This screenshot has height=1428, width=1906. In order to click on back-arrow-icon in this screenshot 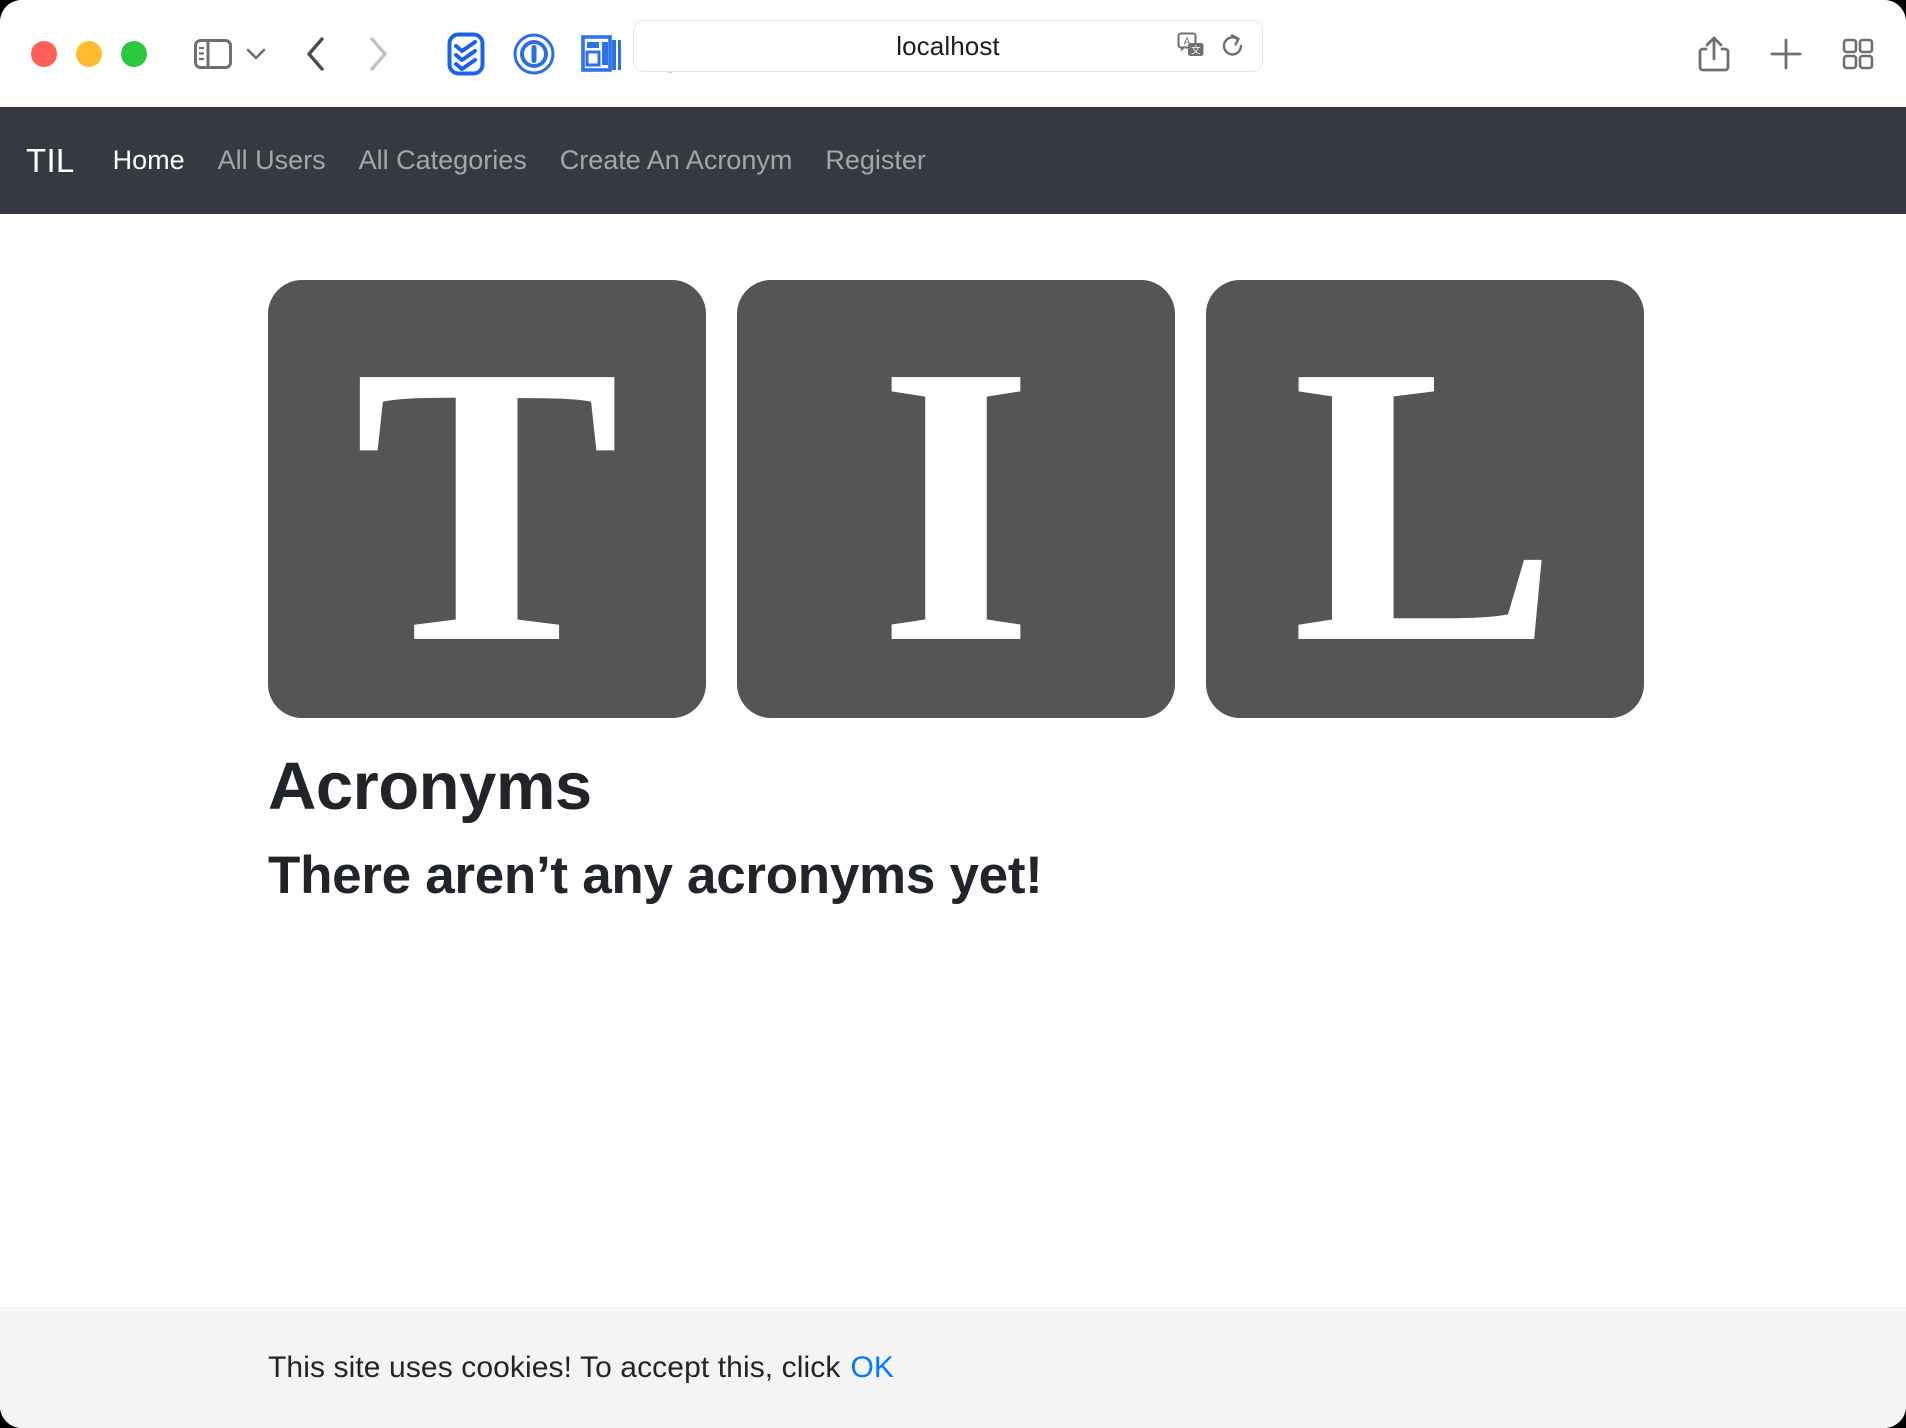, I will do `click(316, 54)`.